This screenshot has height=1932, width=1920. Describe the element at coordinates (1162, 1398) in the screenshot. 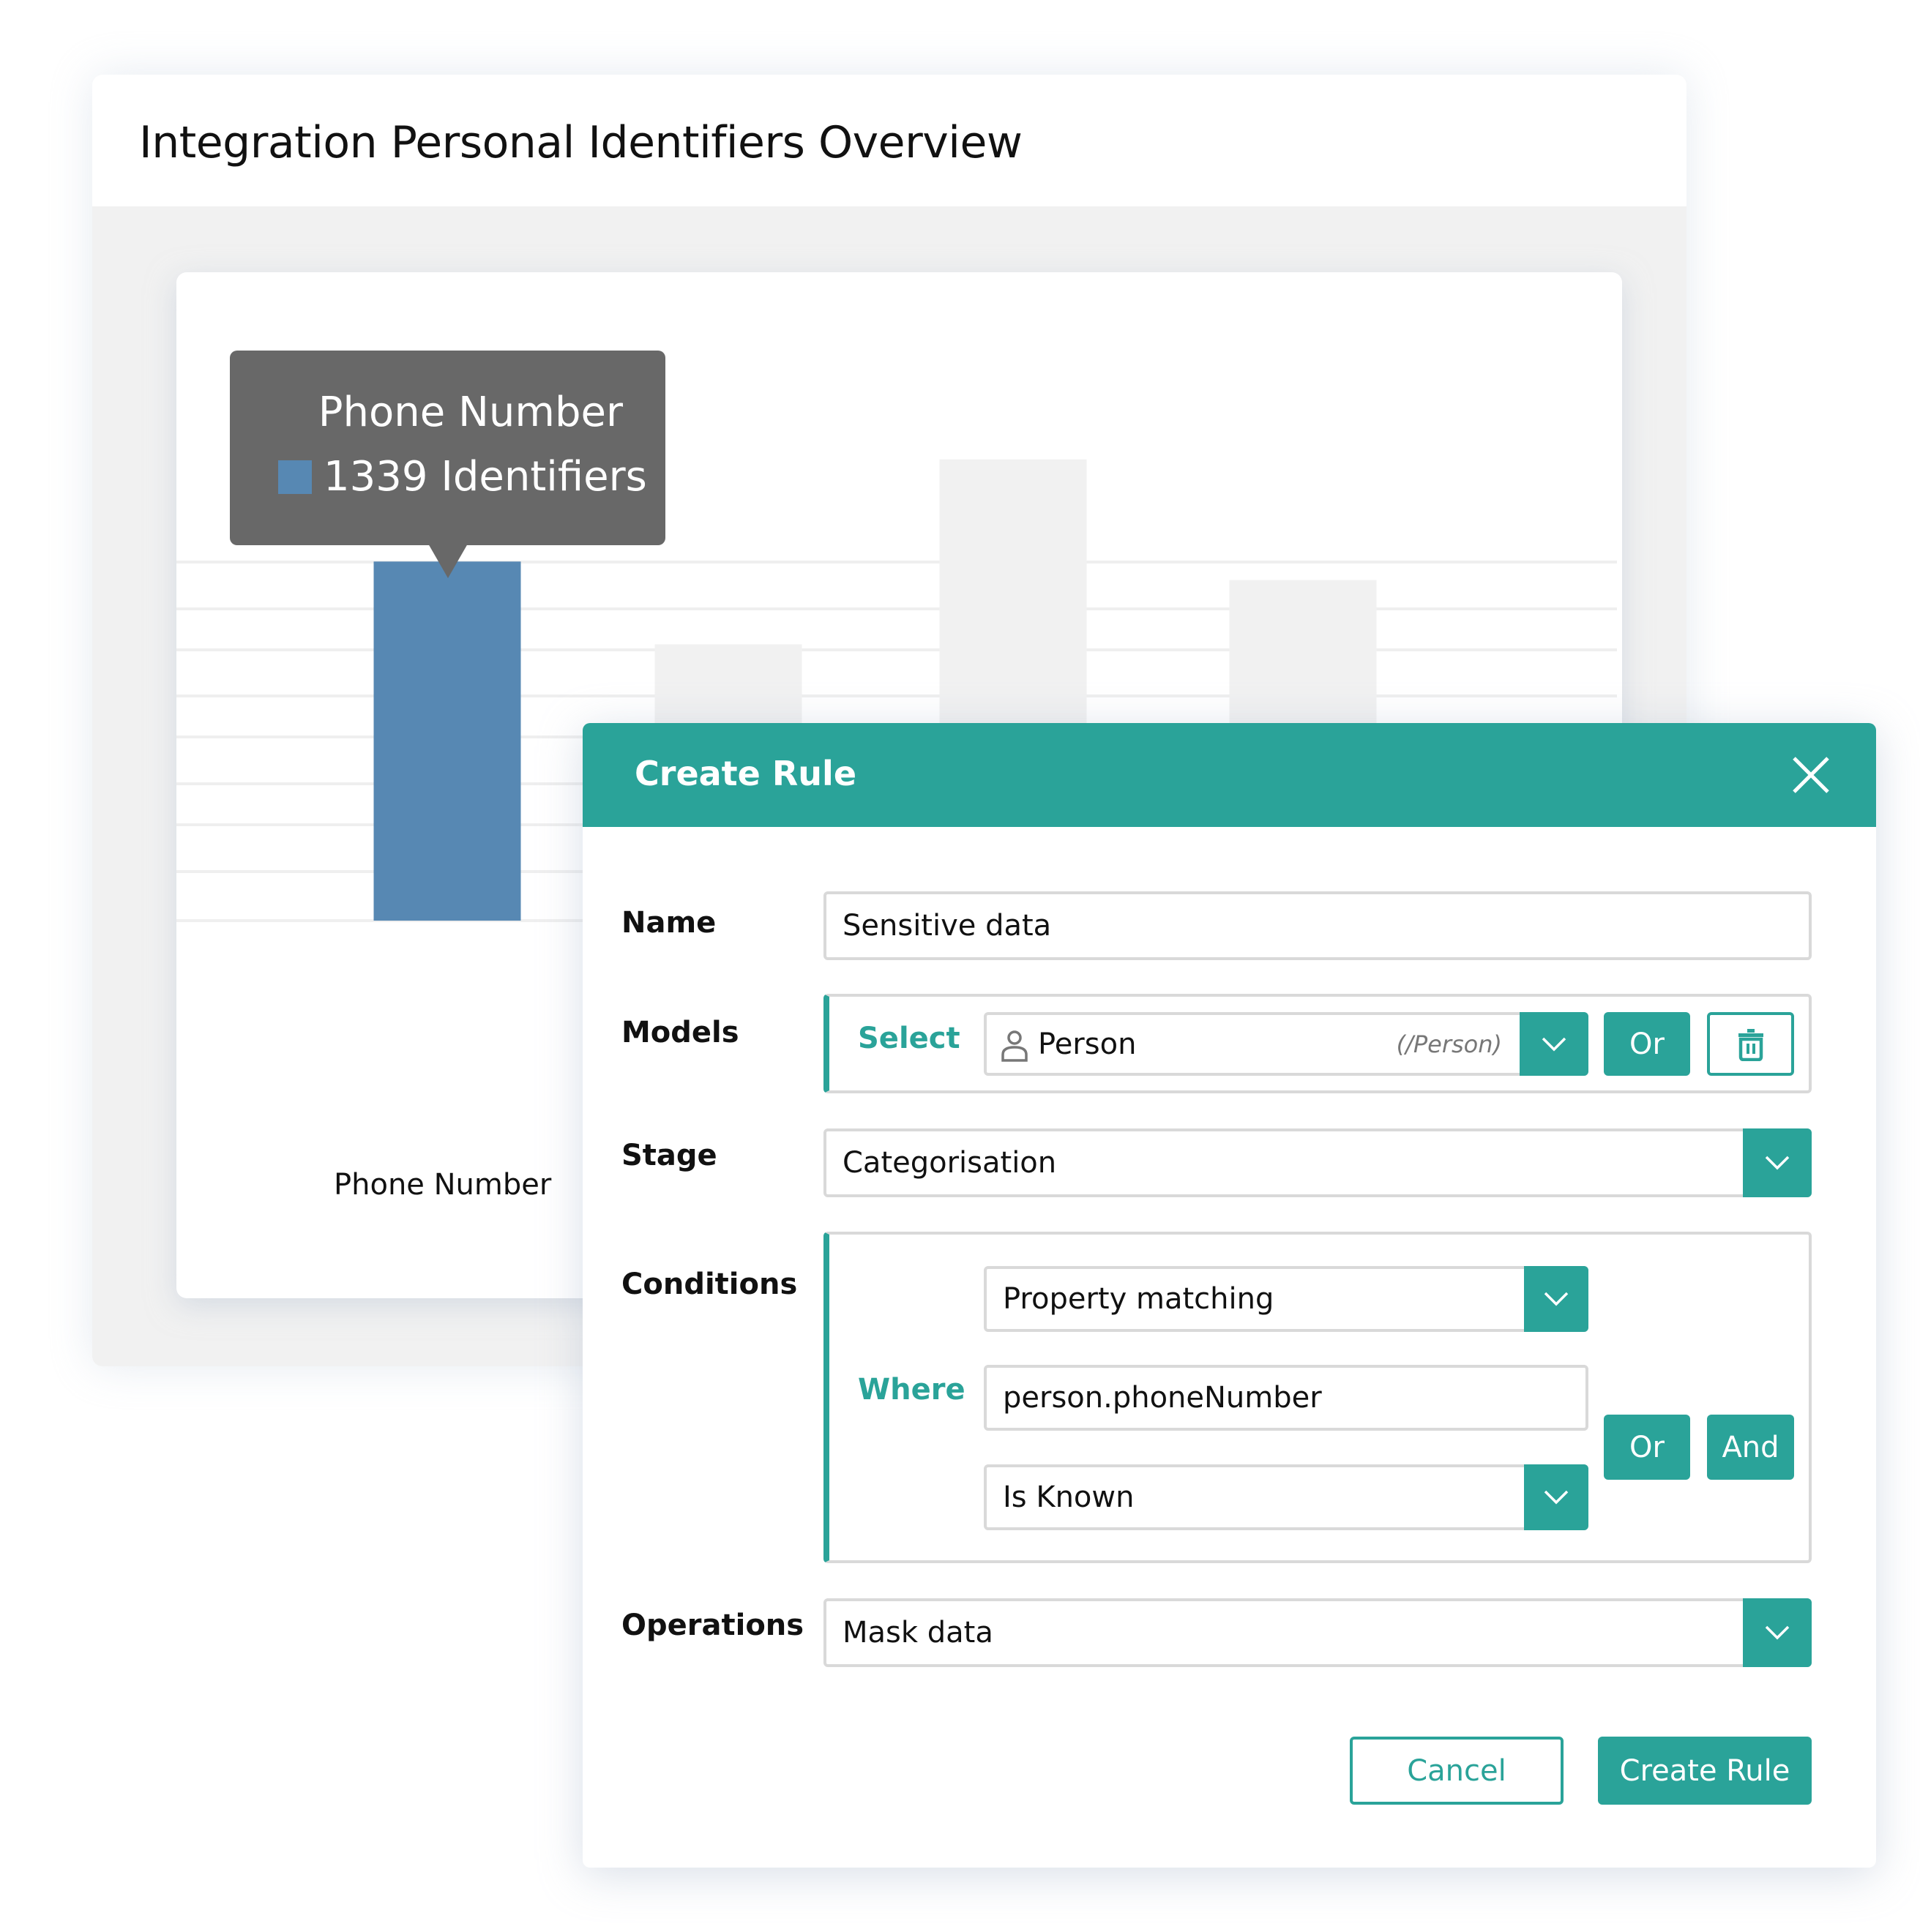

I see `property-input-value: person.phoneNumber` at that location.